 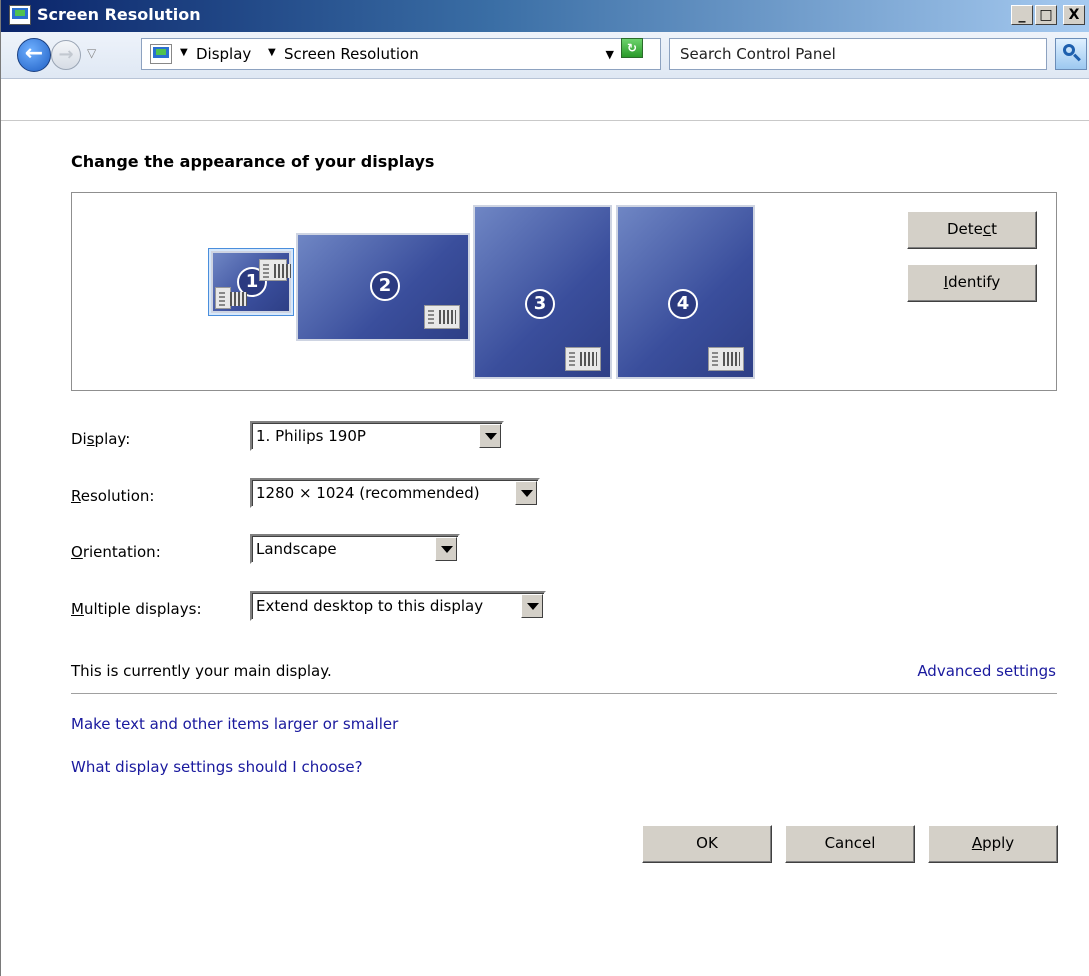 I want to click on resolution-select-value: 1280 × 1024 (recommended), so click(x=368, y=493).